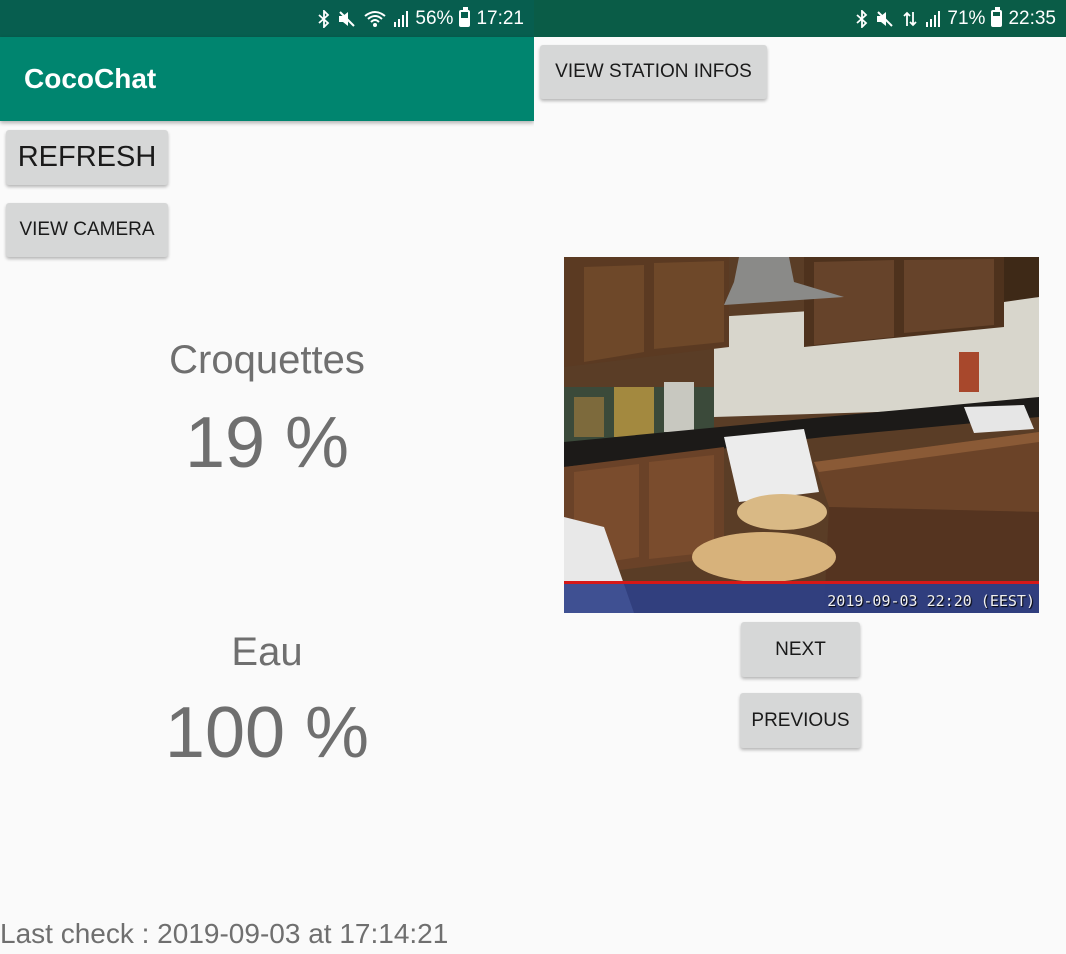  I want to click on view-station-infos-button: VIEW STATION INFOS, so click(653, 72).